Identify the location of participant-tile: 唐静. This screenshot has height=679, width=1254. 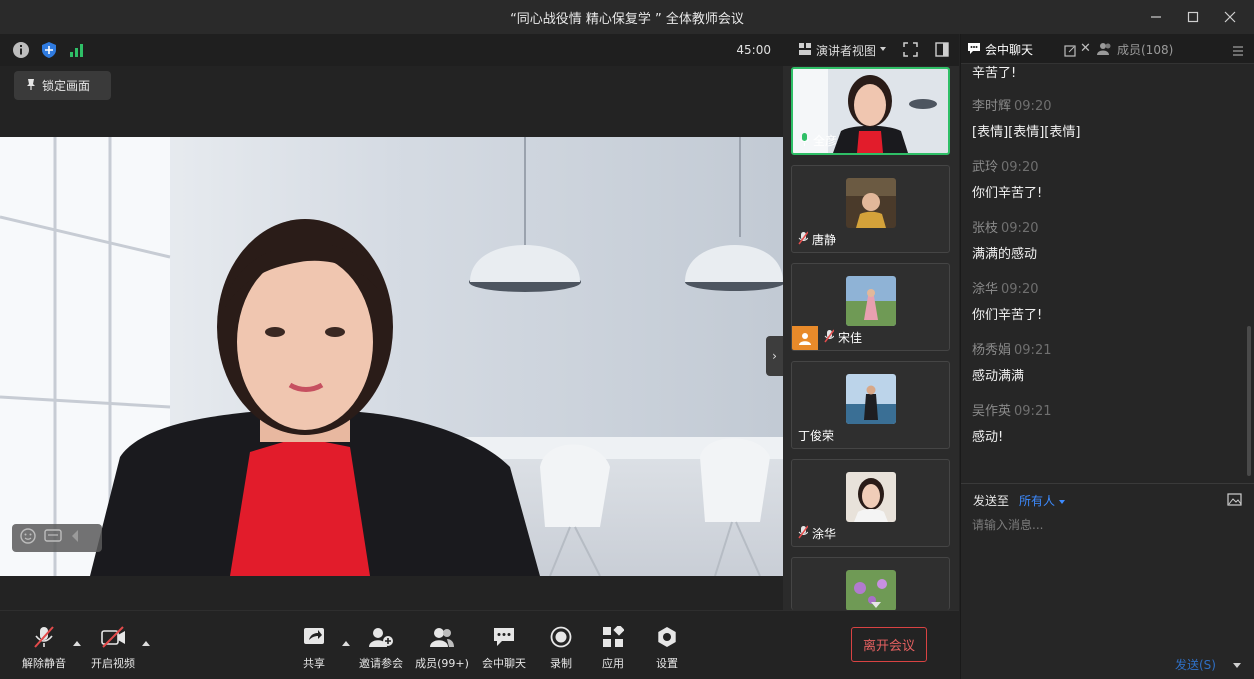
(870, 209).